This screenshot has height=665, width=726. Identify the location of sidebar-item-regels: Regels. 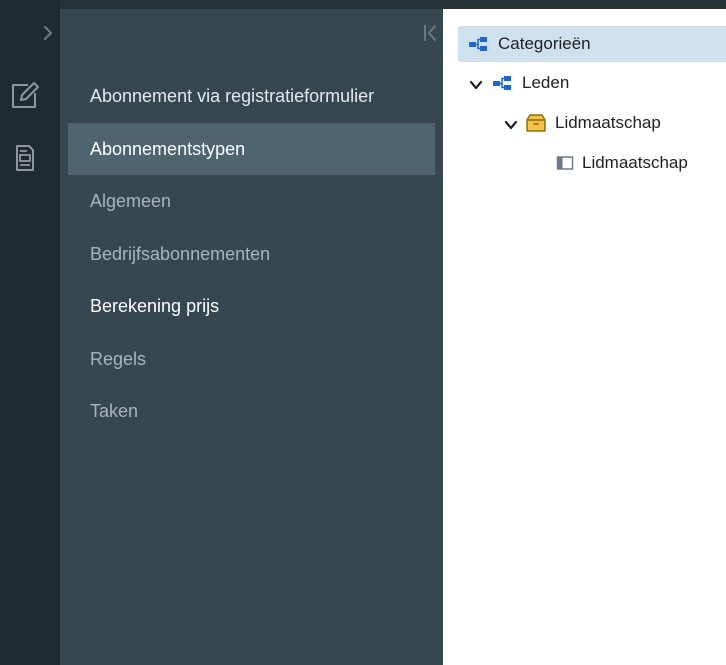
(251, 359).